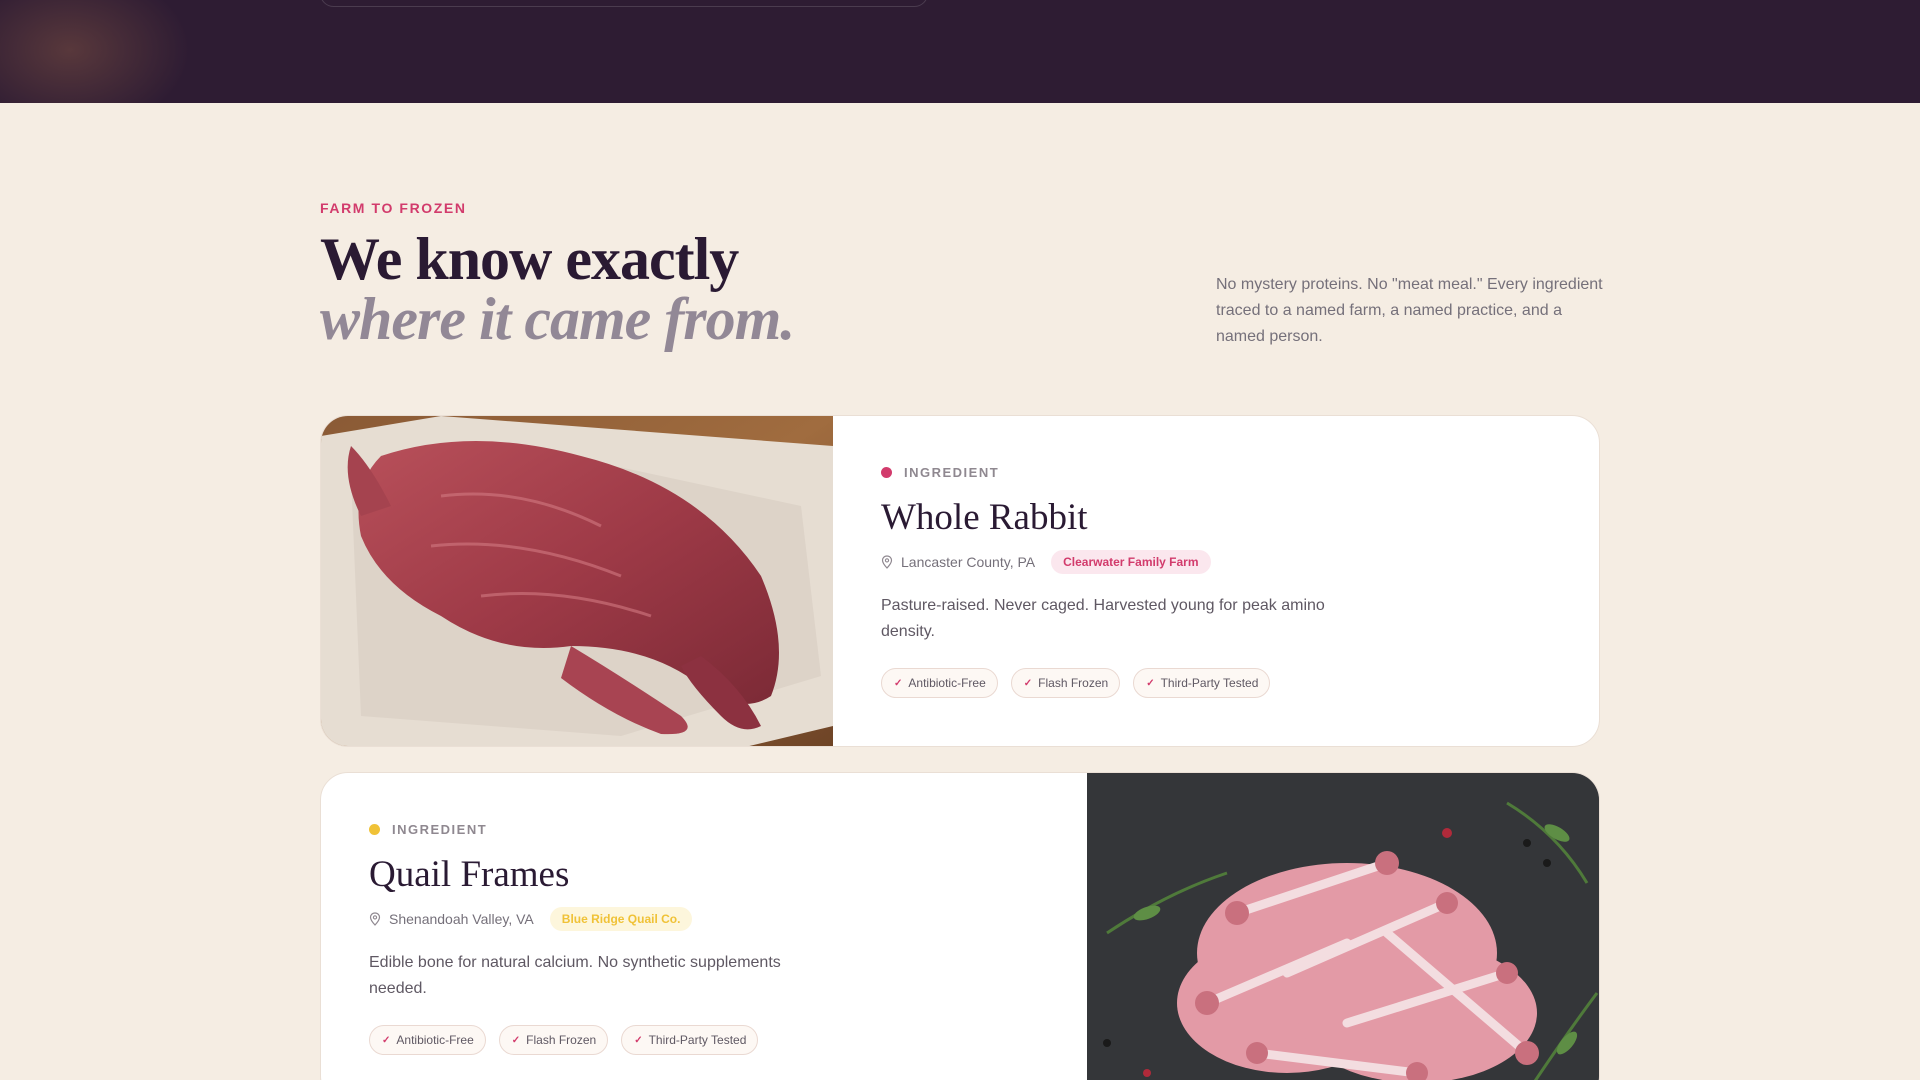 This screenshot has height=1080, width=1920. I want to click on headline-line-2: where it came from., so click(557, 319).